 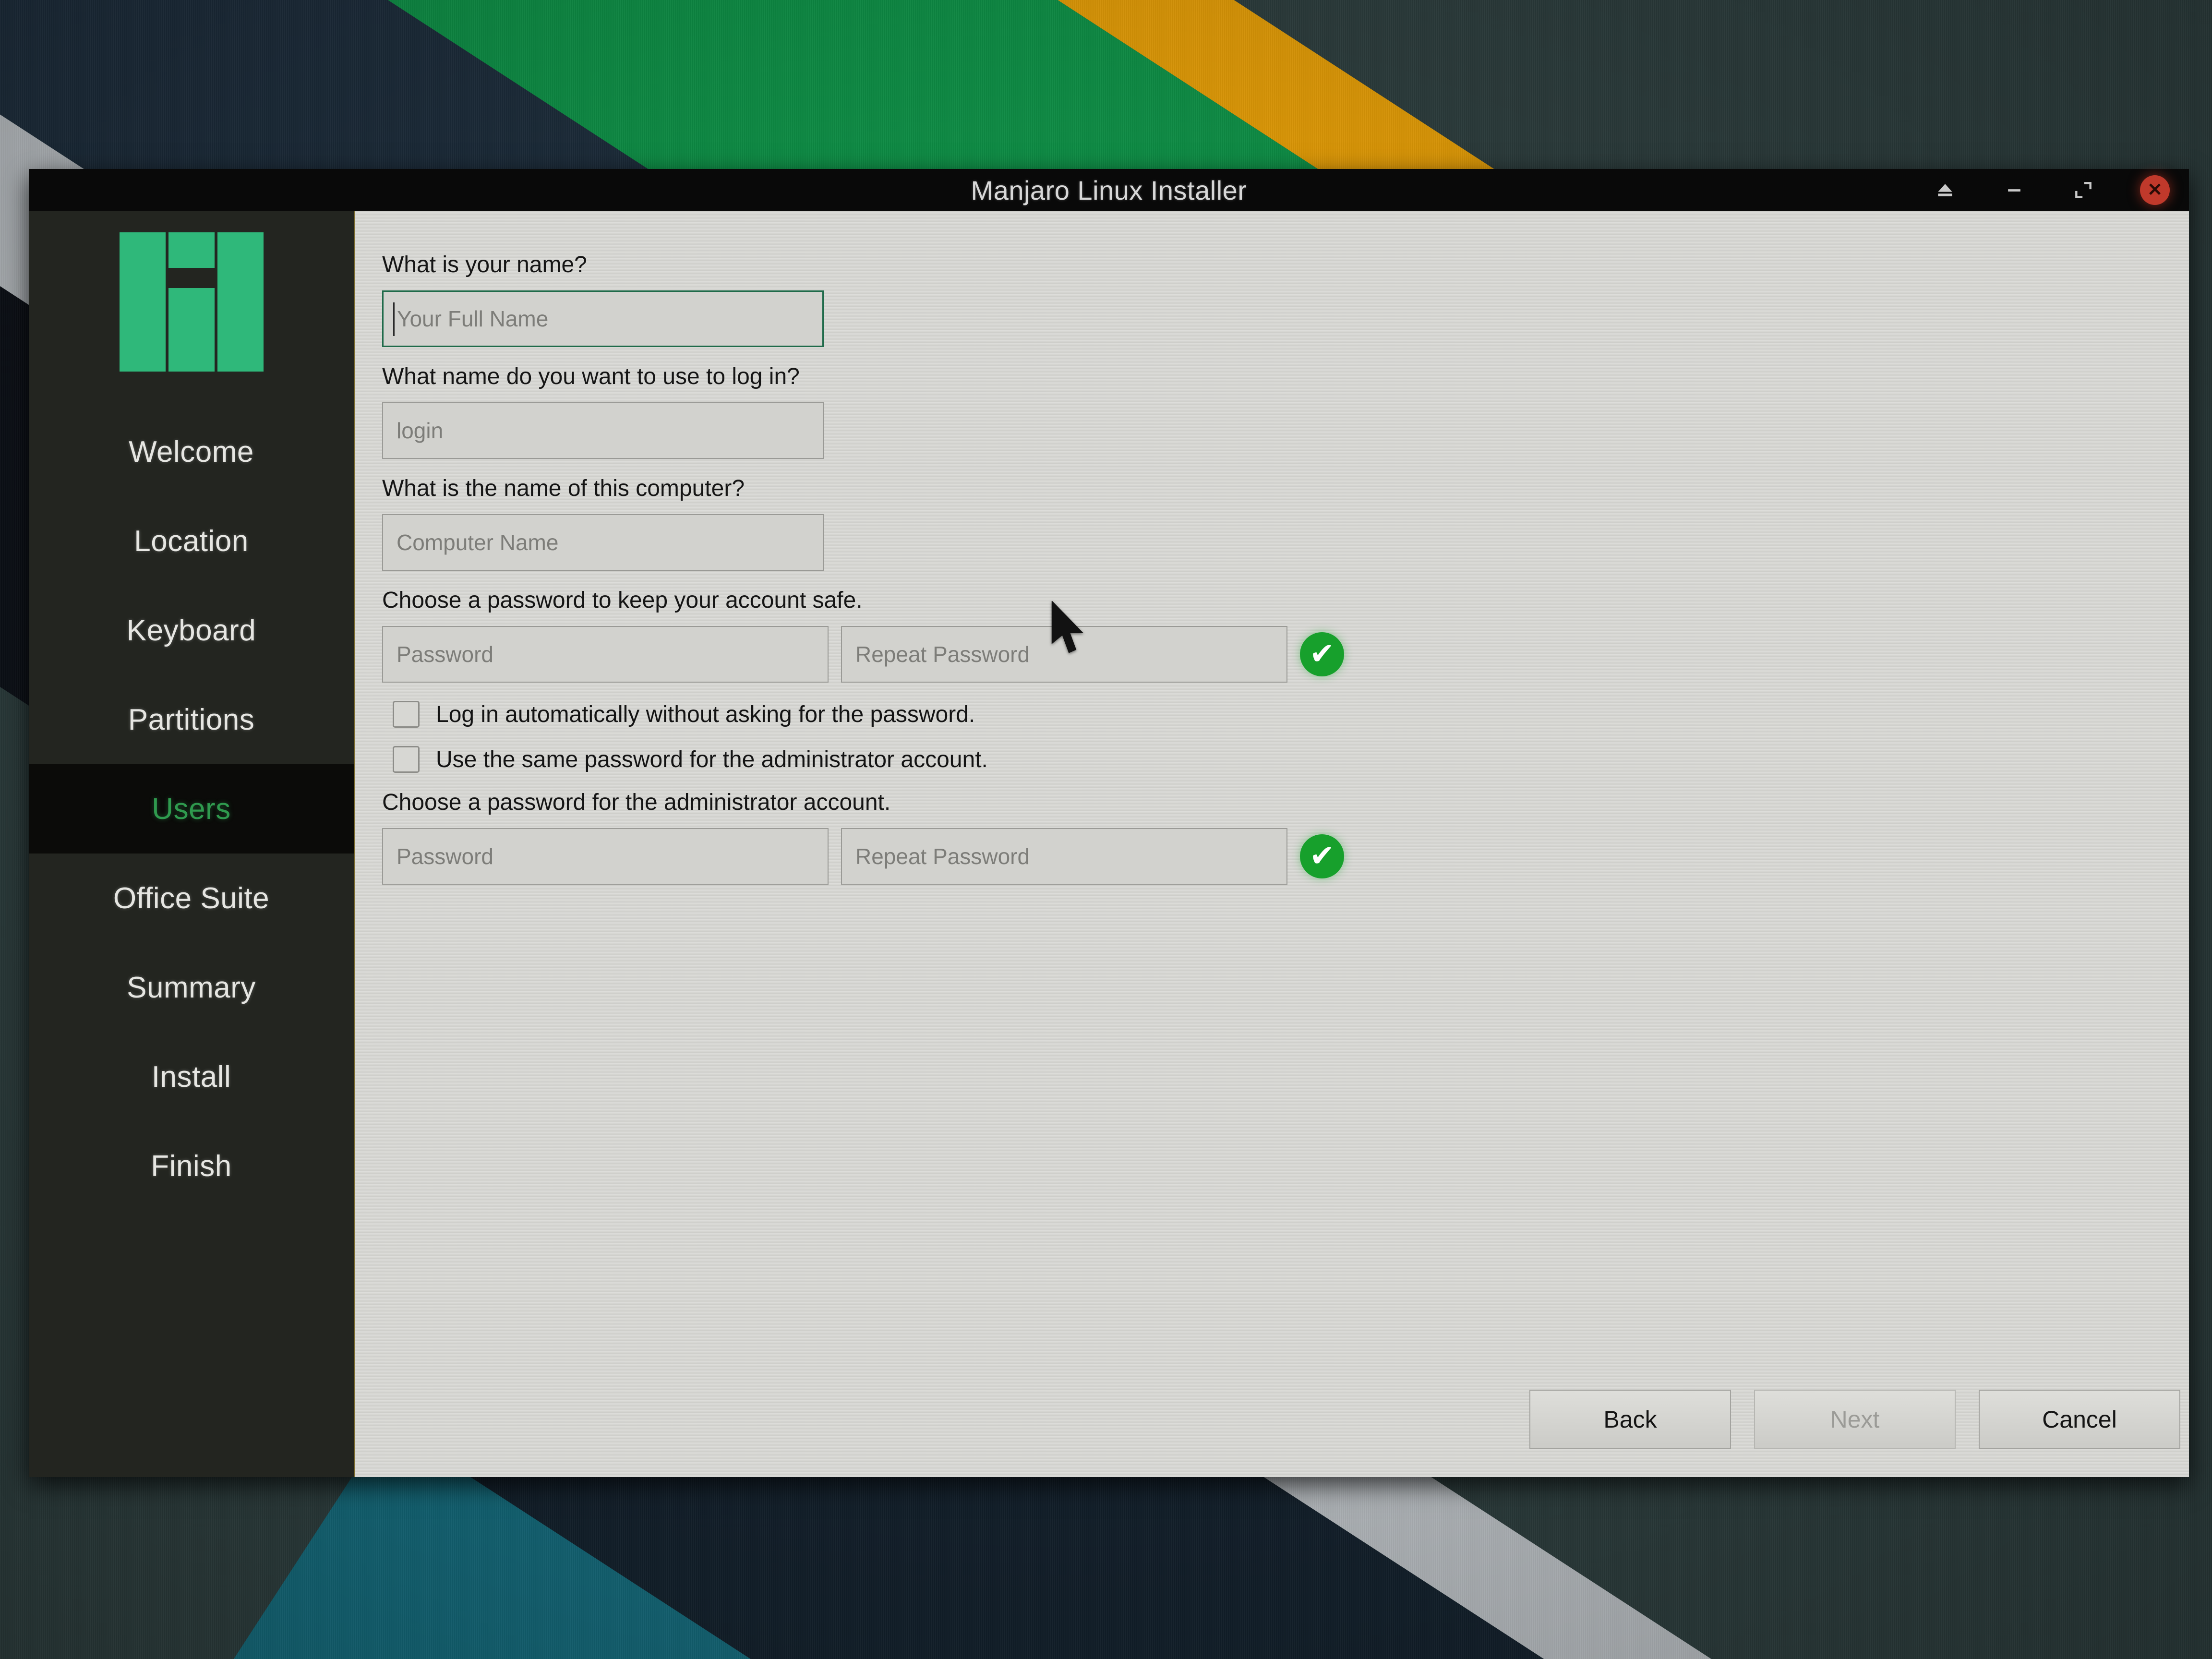 What do you see at coordinates (1064, 654) in the screenshot?
I see `user-repeat-password-input: Repeat Password` at bounding box center [1064, 654].